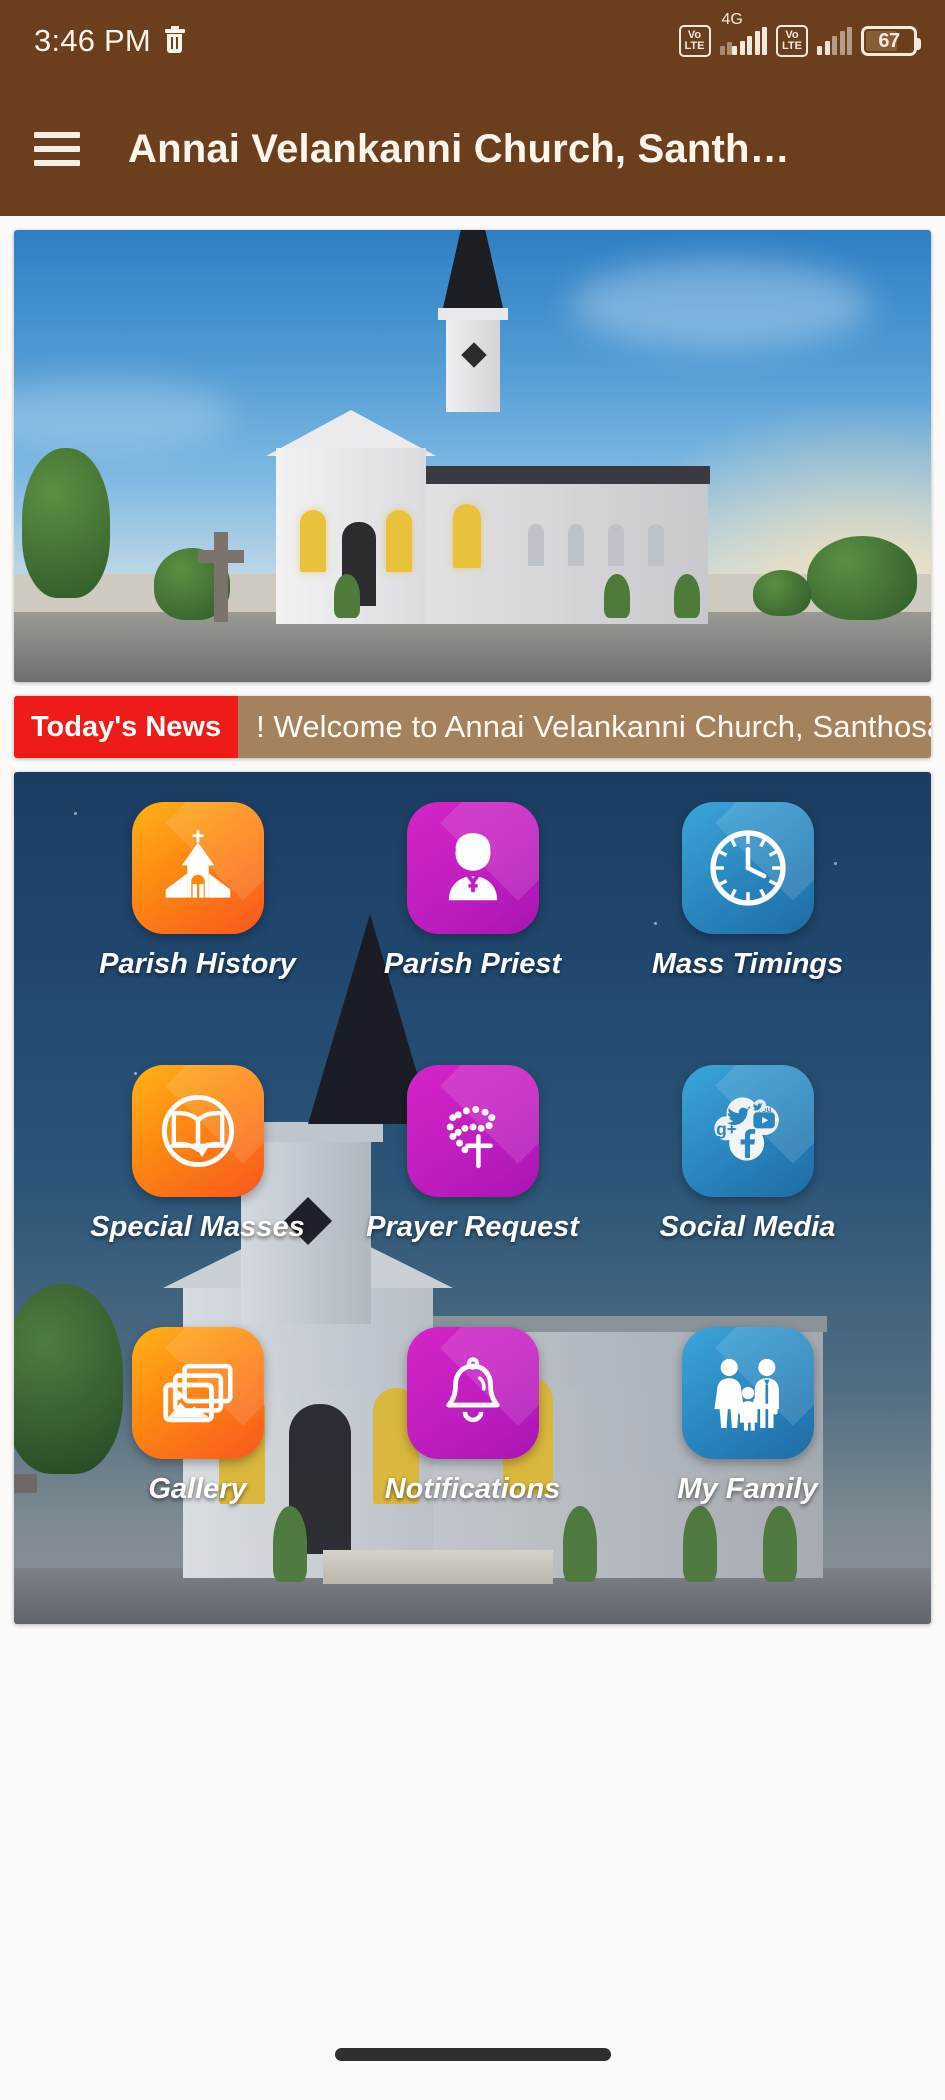  What do you see at coordinates (747, 868) in the screenshot?
I see `clock-icon` at bounding box center [747, 868].